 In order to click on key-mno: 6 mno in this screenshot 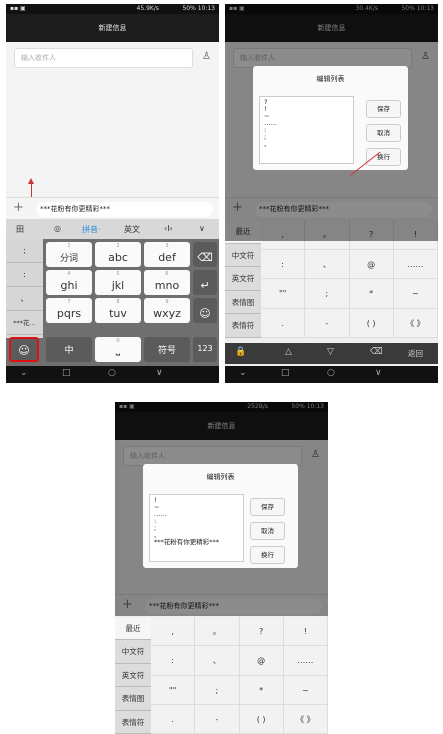, I will do `click(167, 282)`.